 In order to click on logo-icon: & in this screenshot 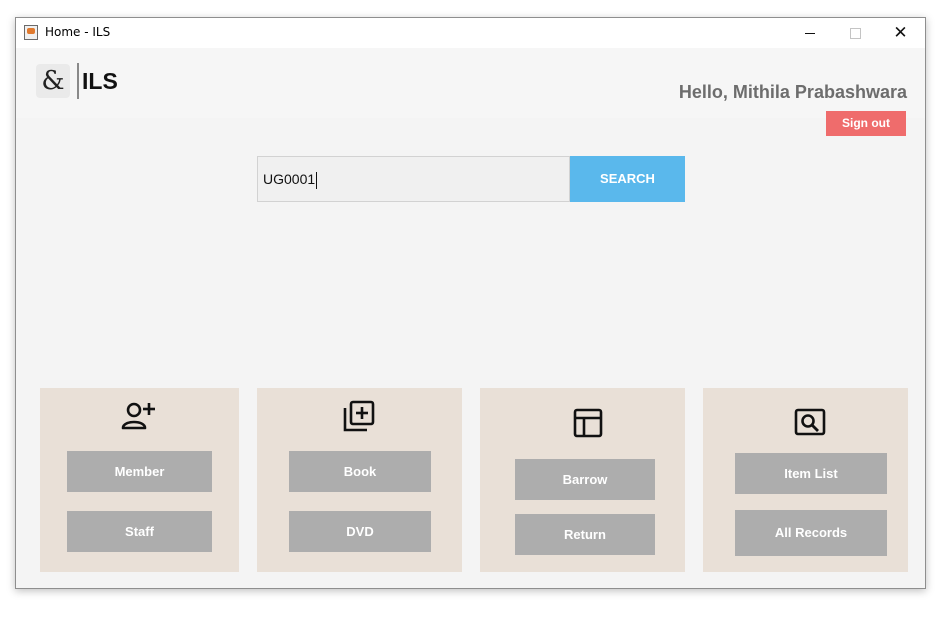, I will do `click(53, 81)`.